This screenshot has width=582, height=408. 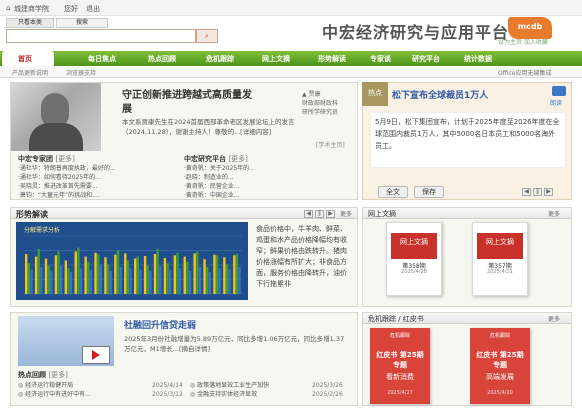 I want to click on hot-more-link: [更多], so click(x=57, y=375).